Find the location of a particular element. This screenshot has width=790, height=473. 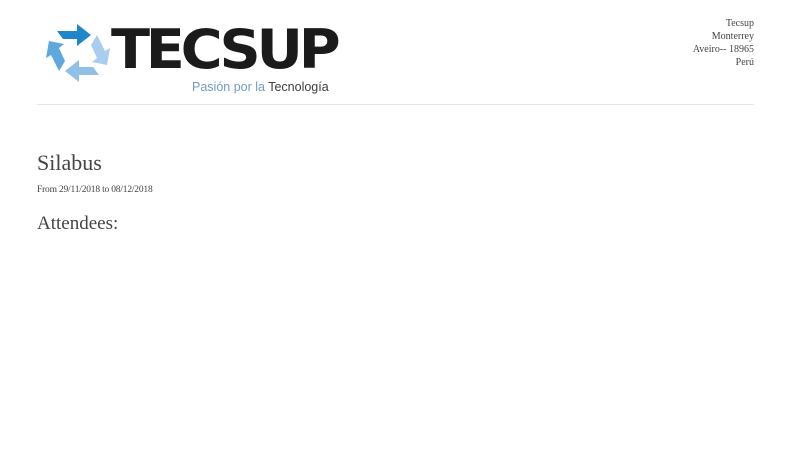

logo-tagline-part2: Tecnología is located at coordinates (298, 87).